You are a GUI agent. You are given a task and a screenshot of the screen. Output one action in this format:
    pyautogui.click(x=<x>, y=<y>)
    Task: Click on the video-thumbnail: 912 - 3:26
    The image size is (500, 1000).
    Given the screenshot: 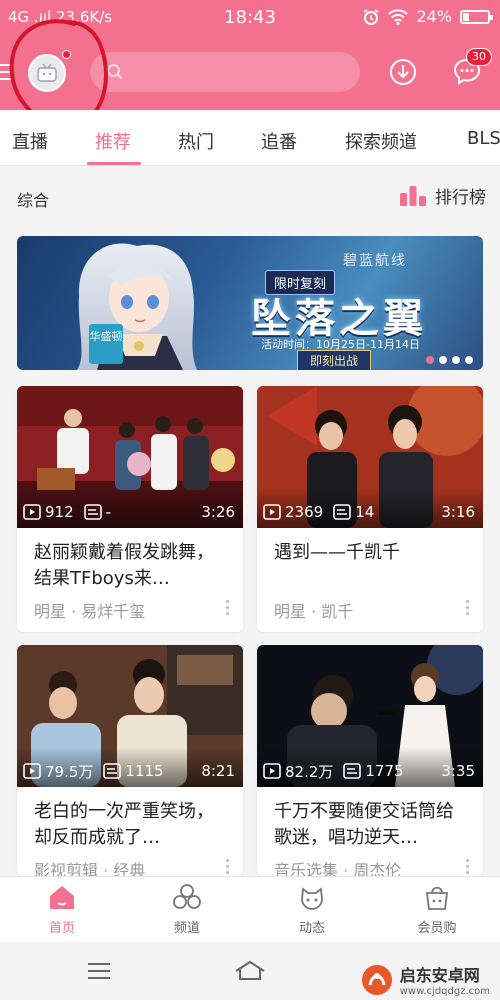 What is the action you would take?
    pyautogui.click(x=130, y=457)
    